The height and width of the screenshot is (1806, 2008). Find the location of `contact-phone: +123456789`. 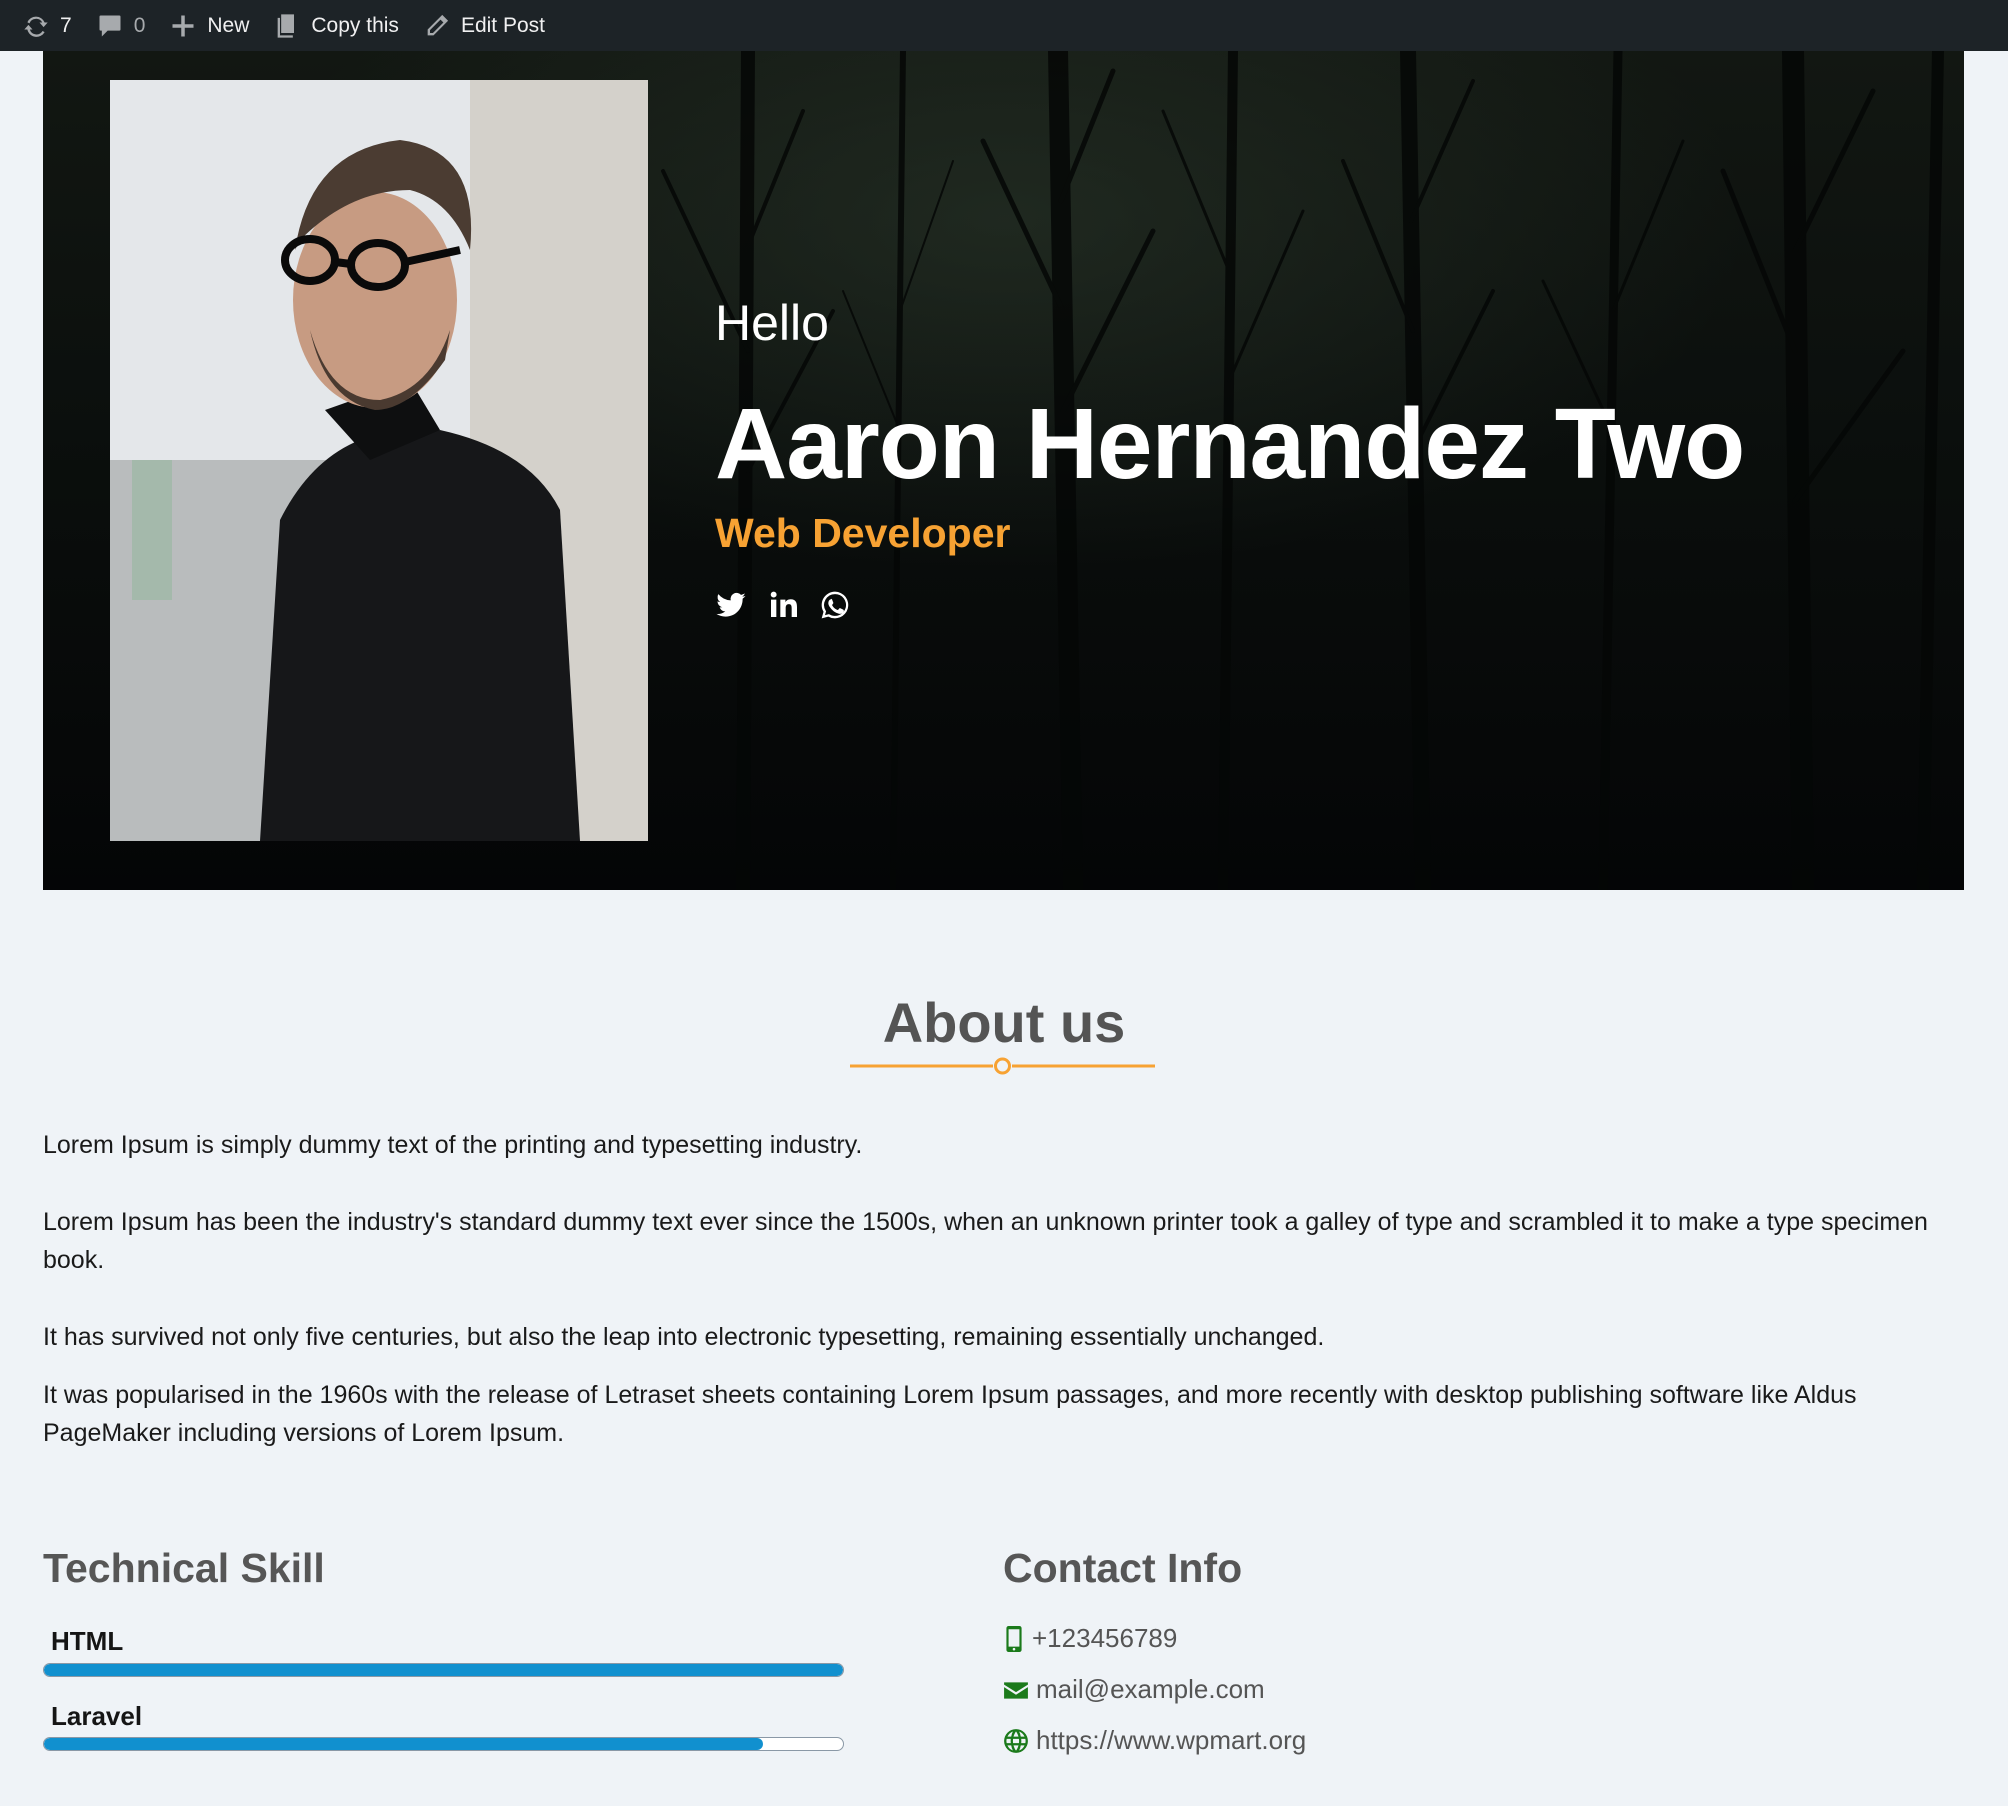

contact-phone: +123456789 is located at coordinates (1090, 1638).